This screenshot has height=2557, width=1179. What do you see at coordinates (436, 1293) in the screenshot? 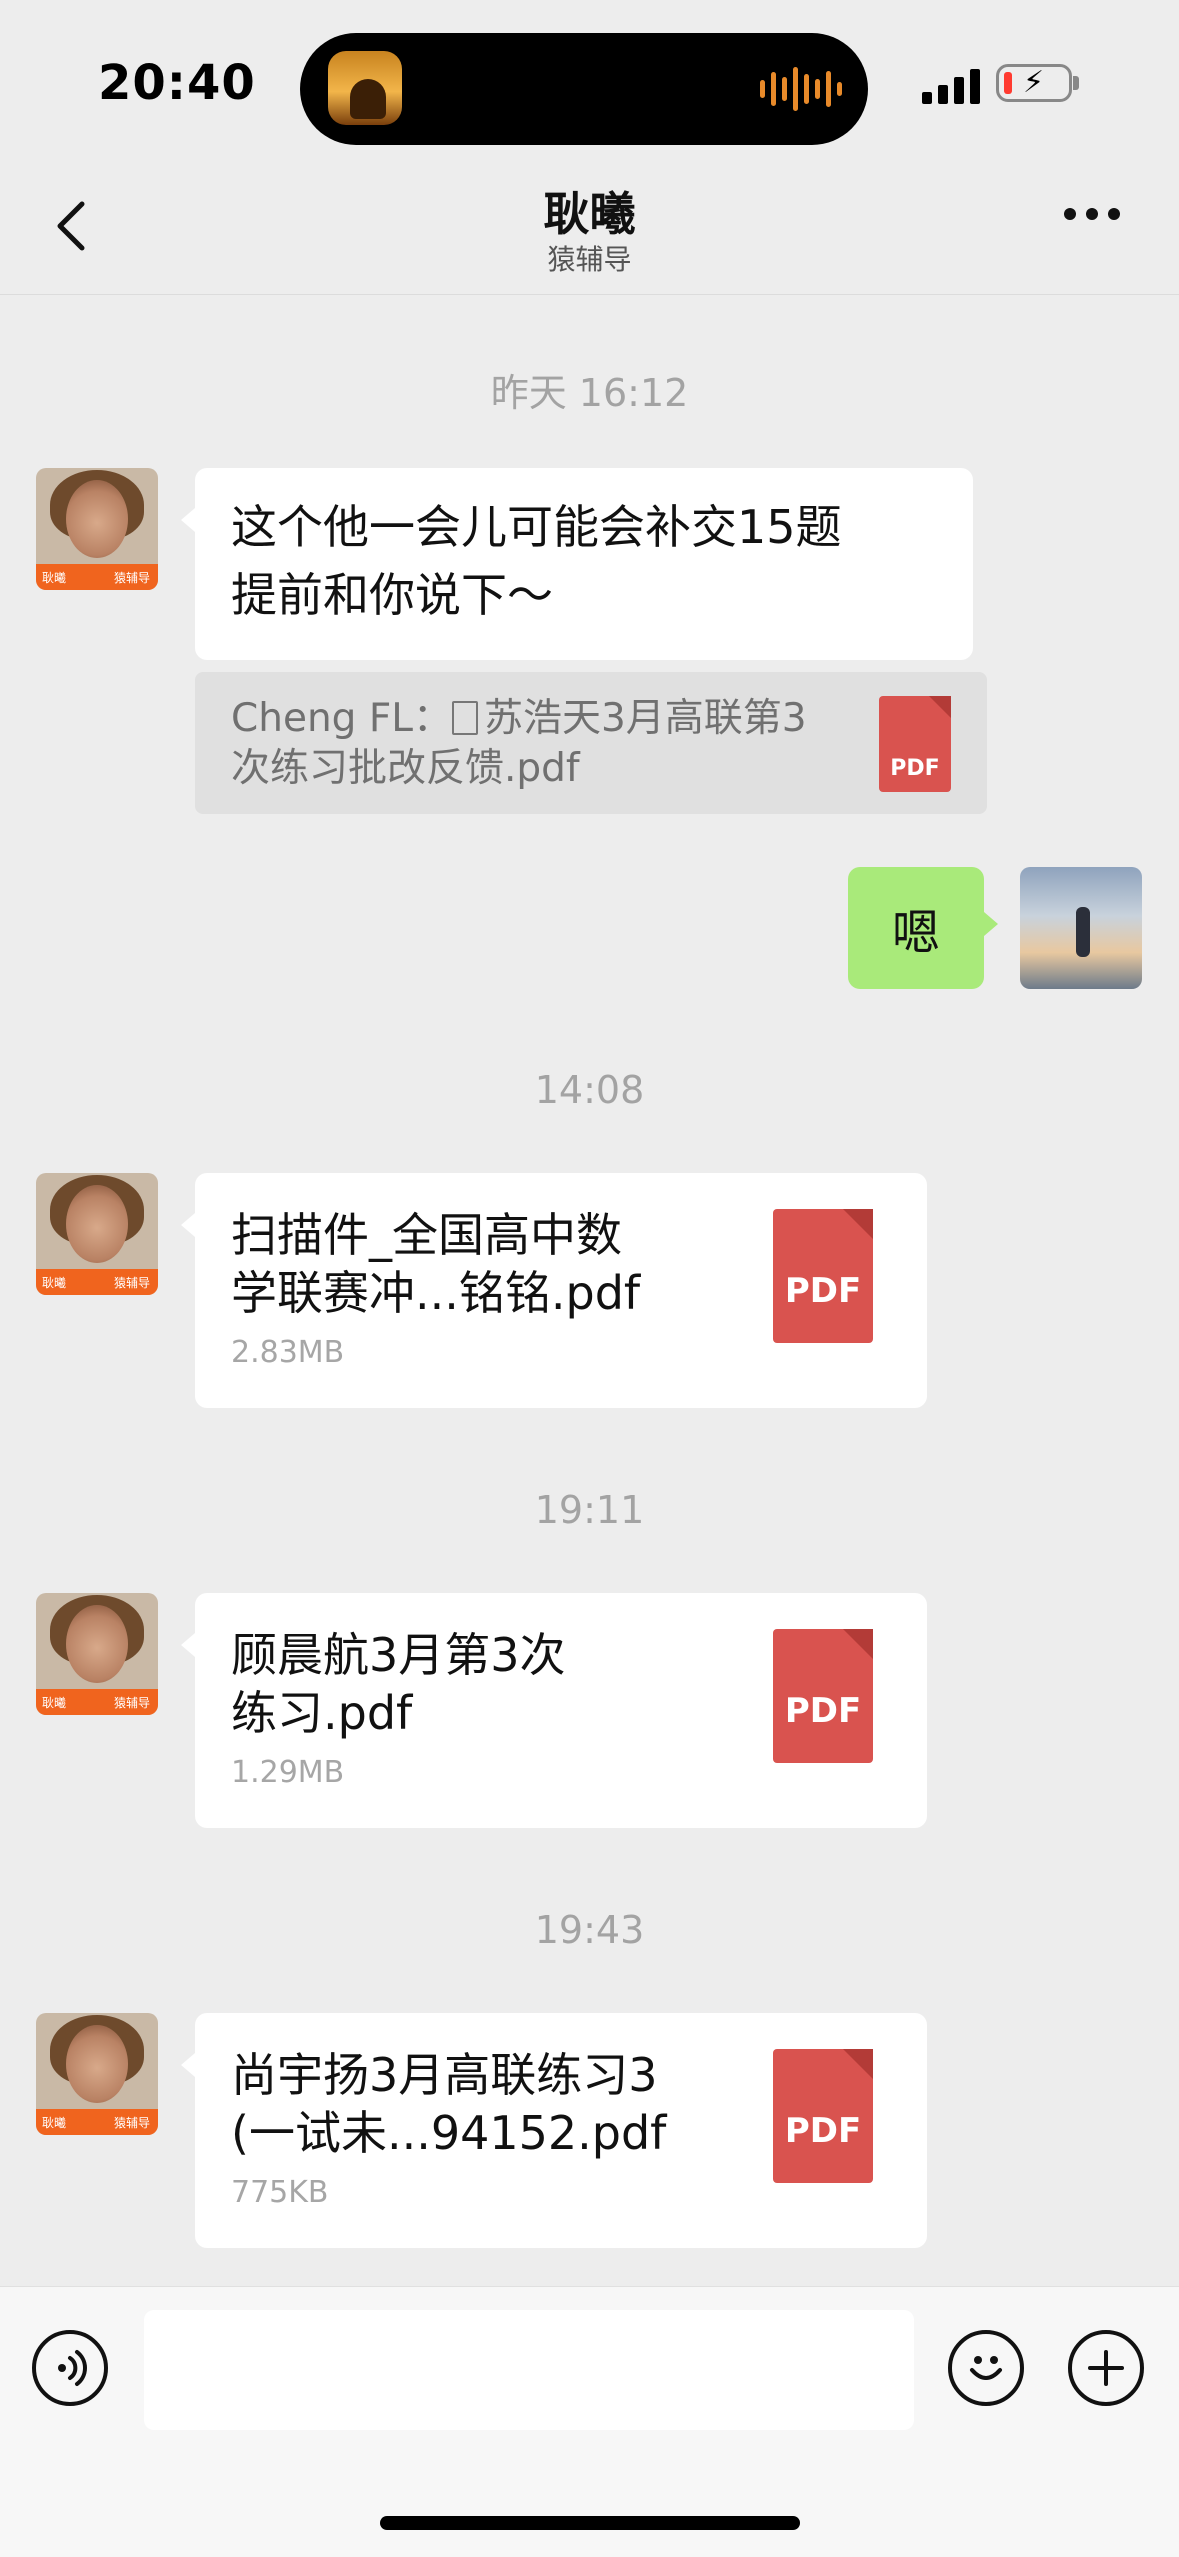
I see `file-name: 学联赛冲...铭铭.pdf` at bounding box center [436, 1293].